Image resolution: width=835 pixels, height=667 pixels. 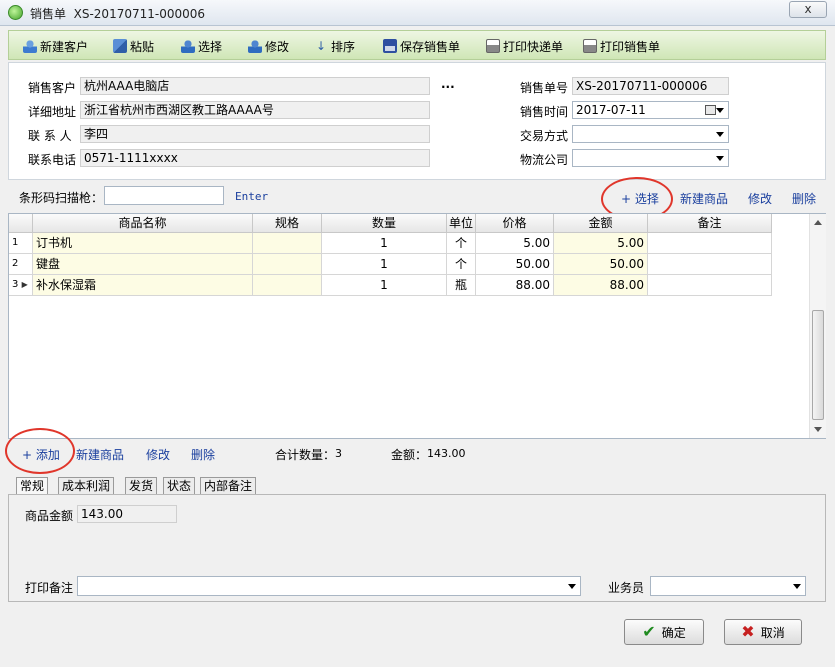 What do you see at coordinates (15, 284) in the screenshot?
I see `row-number-value: 3` at bounding box center [15, 284].